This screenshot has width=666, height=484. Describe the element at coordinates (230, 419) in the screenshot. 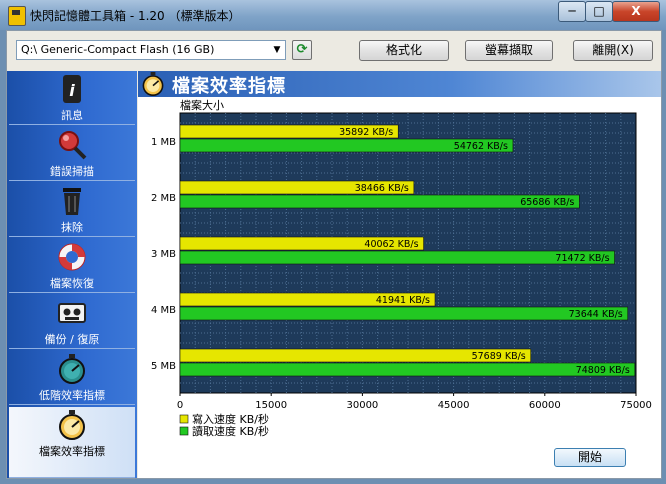

I see `legend-label: 寫入速度 KB/秒` at that location.